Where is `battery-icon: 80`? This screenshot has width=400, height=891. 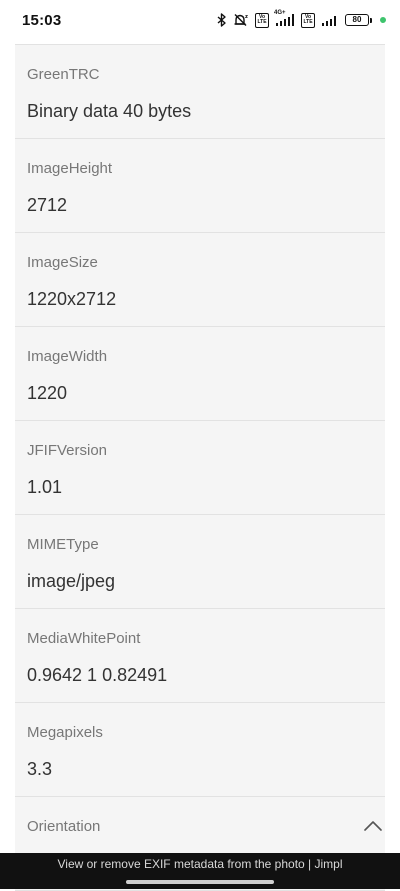 battery-icon: 80 is located at coordinates (358, 20).